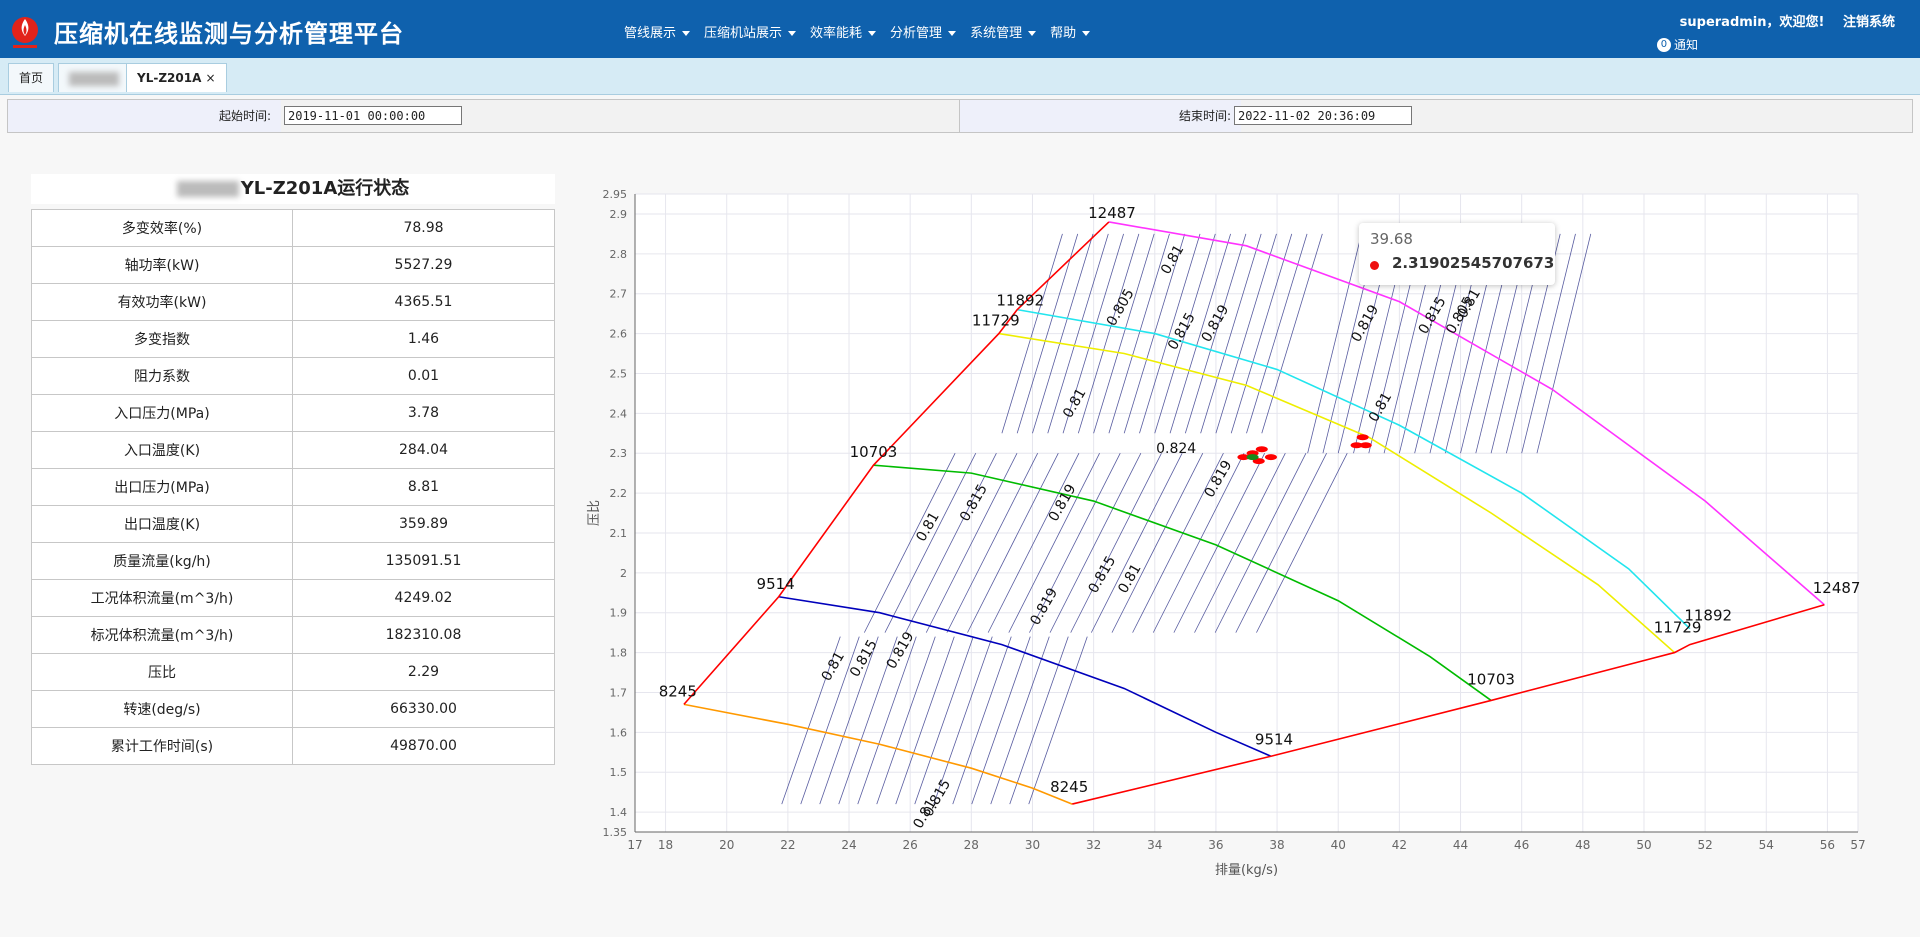 This screenshot has height=937, width=1920. I want to click on table-row: 轴功率(kW) 5527.29, so click(293, 265).